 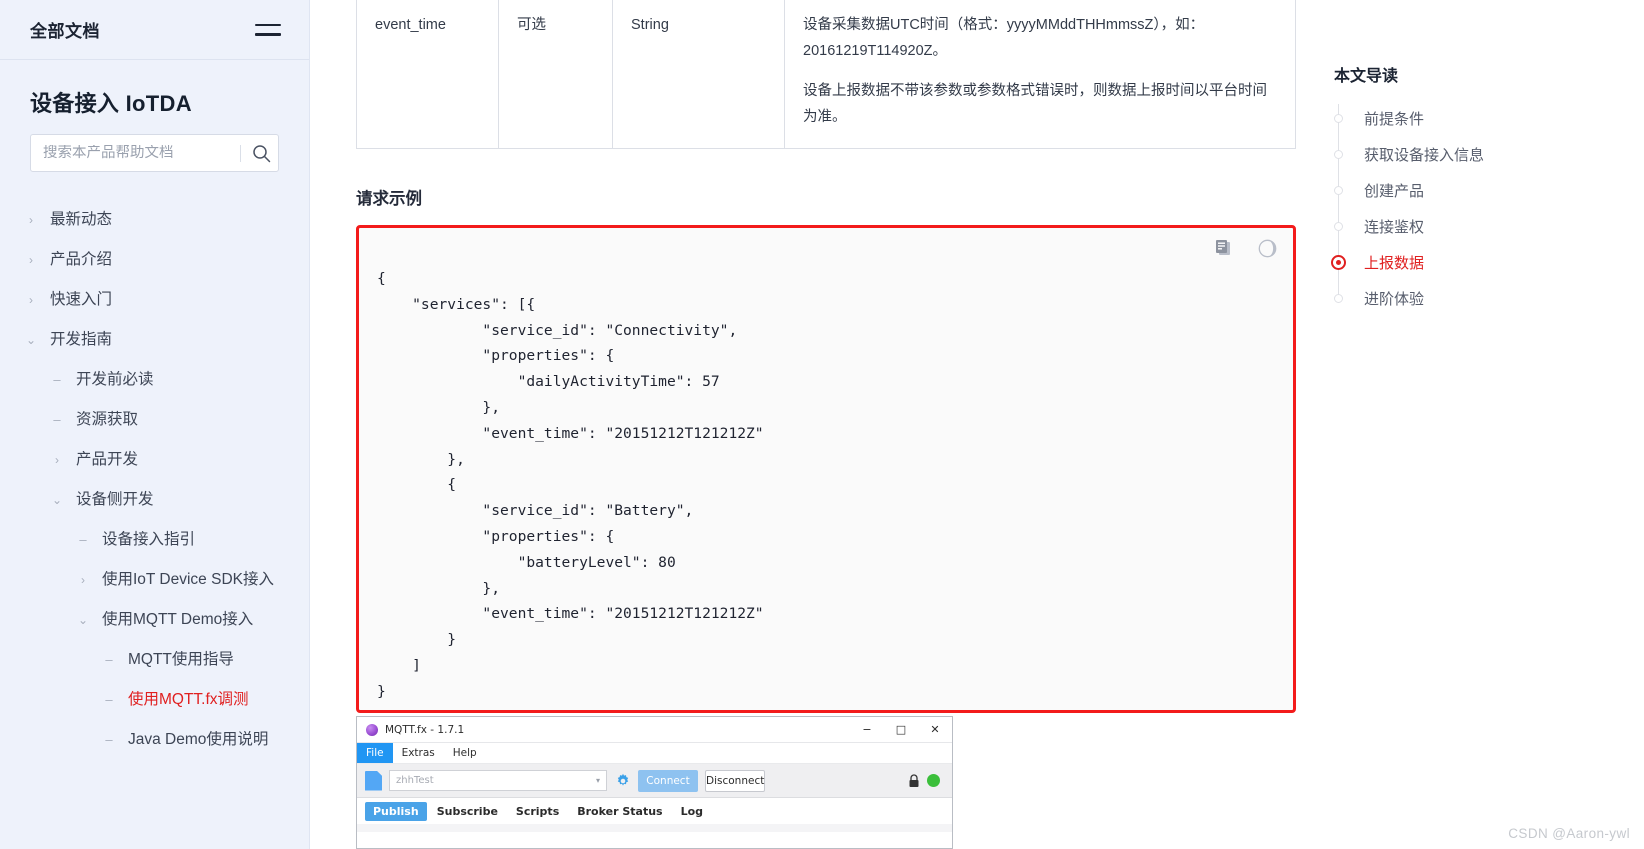 I want to click on maximize-icon: □, so click(x=901, y=730).